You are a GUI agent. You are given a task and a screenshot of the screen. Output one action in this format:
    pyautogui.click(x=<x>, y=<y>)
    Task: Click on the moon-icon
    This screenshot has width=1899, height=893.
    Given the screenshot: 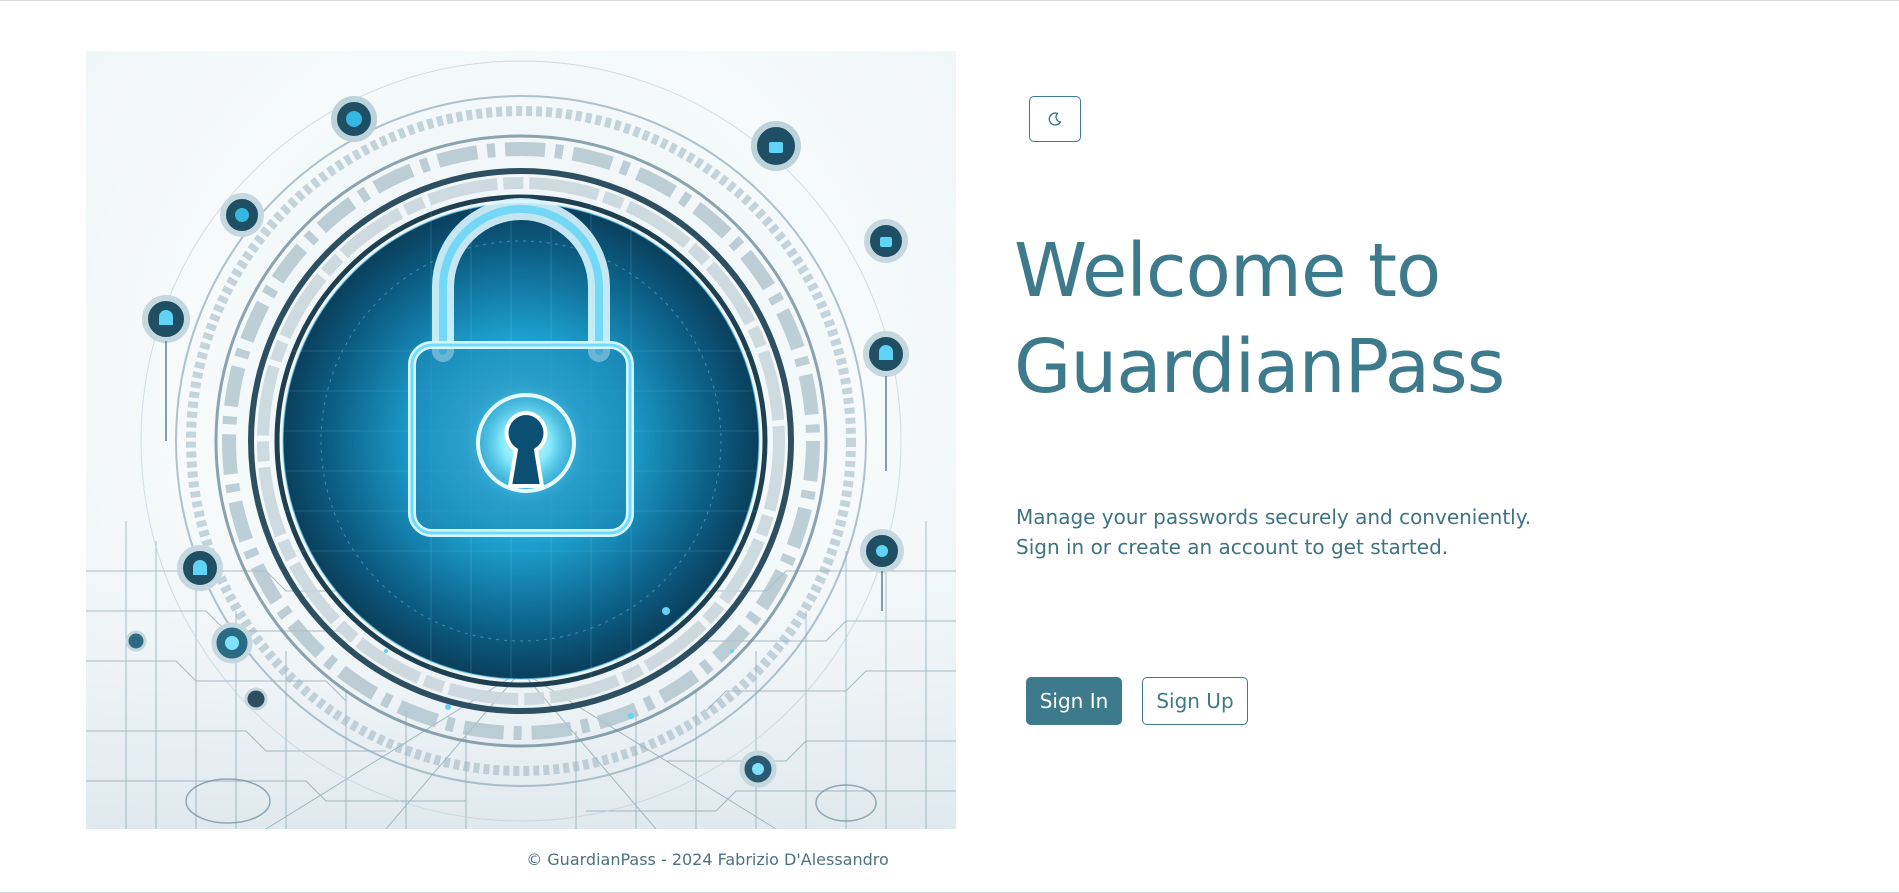 What is the action you would take?
    pyautogui.click(x=1055, y=119)
    